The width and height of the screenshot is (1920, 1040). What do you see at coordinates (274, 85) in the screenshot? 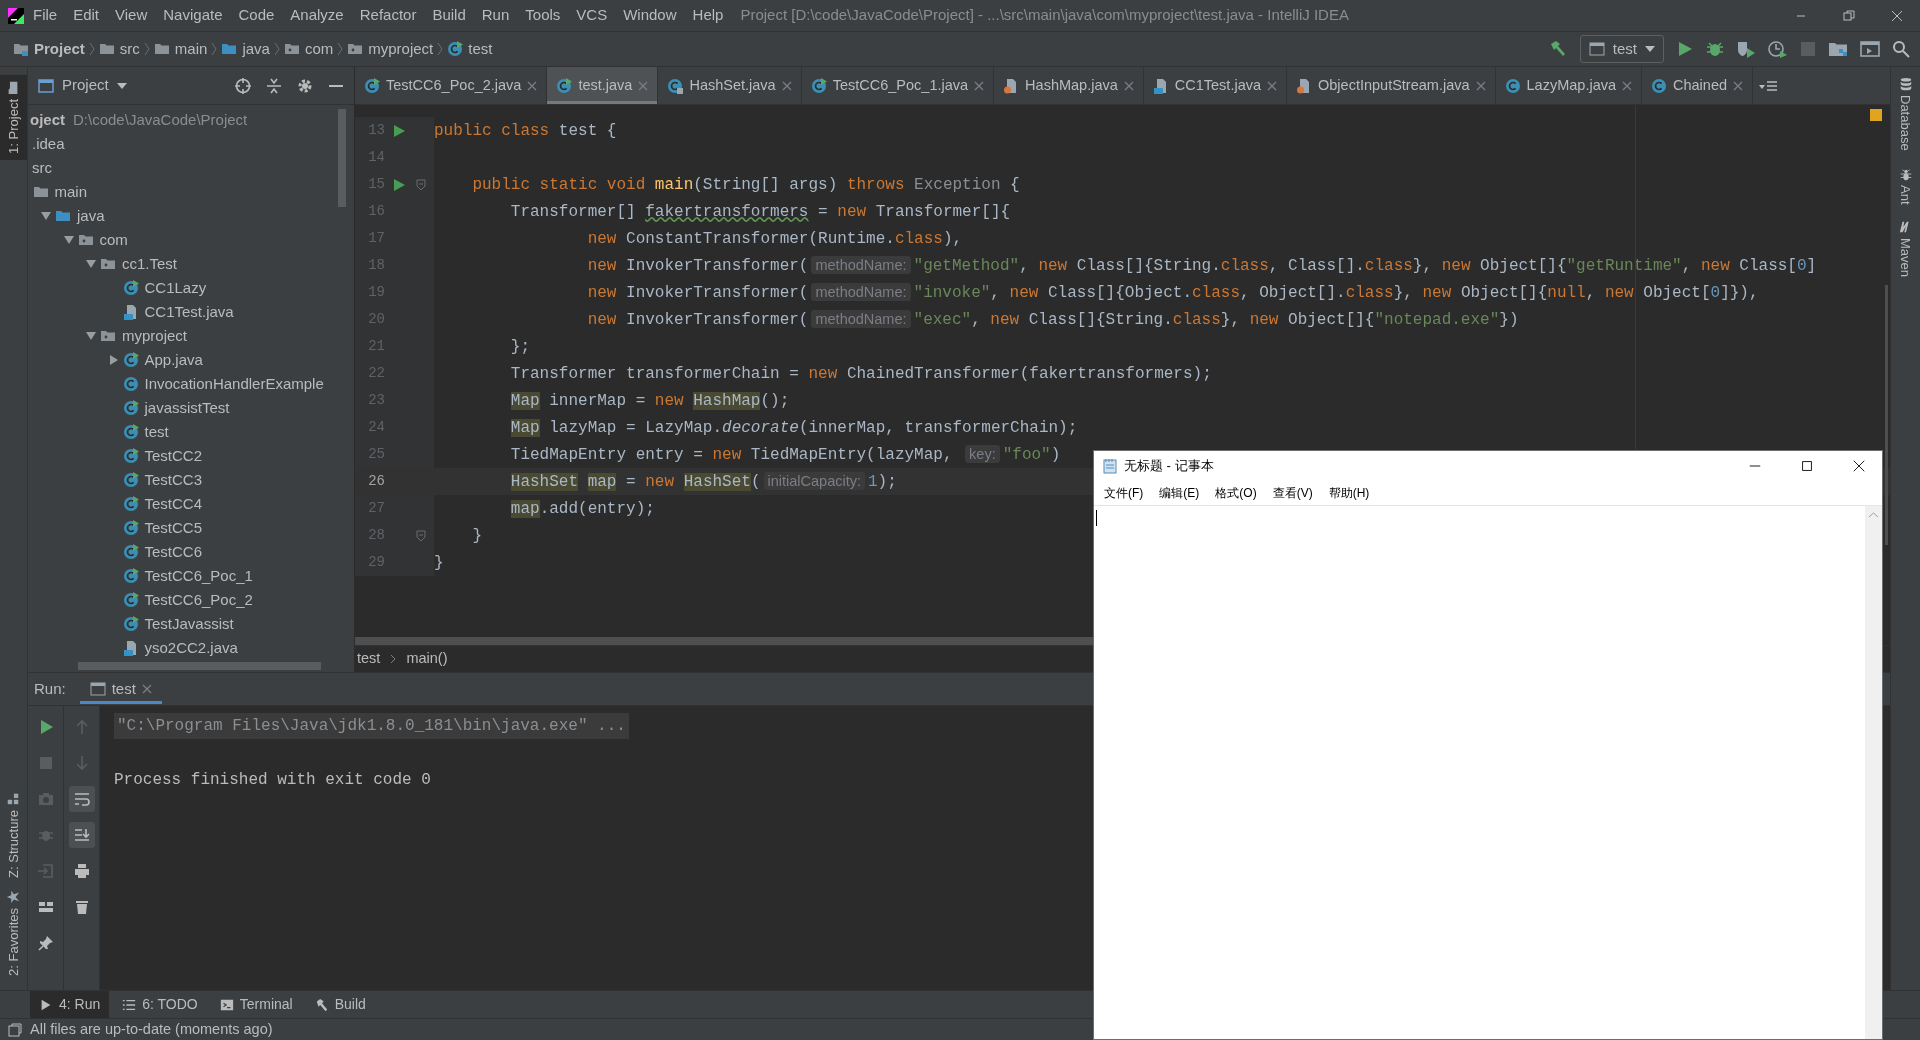
I see `collapse-all-icon` at bounding box center [274, 85].